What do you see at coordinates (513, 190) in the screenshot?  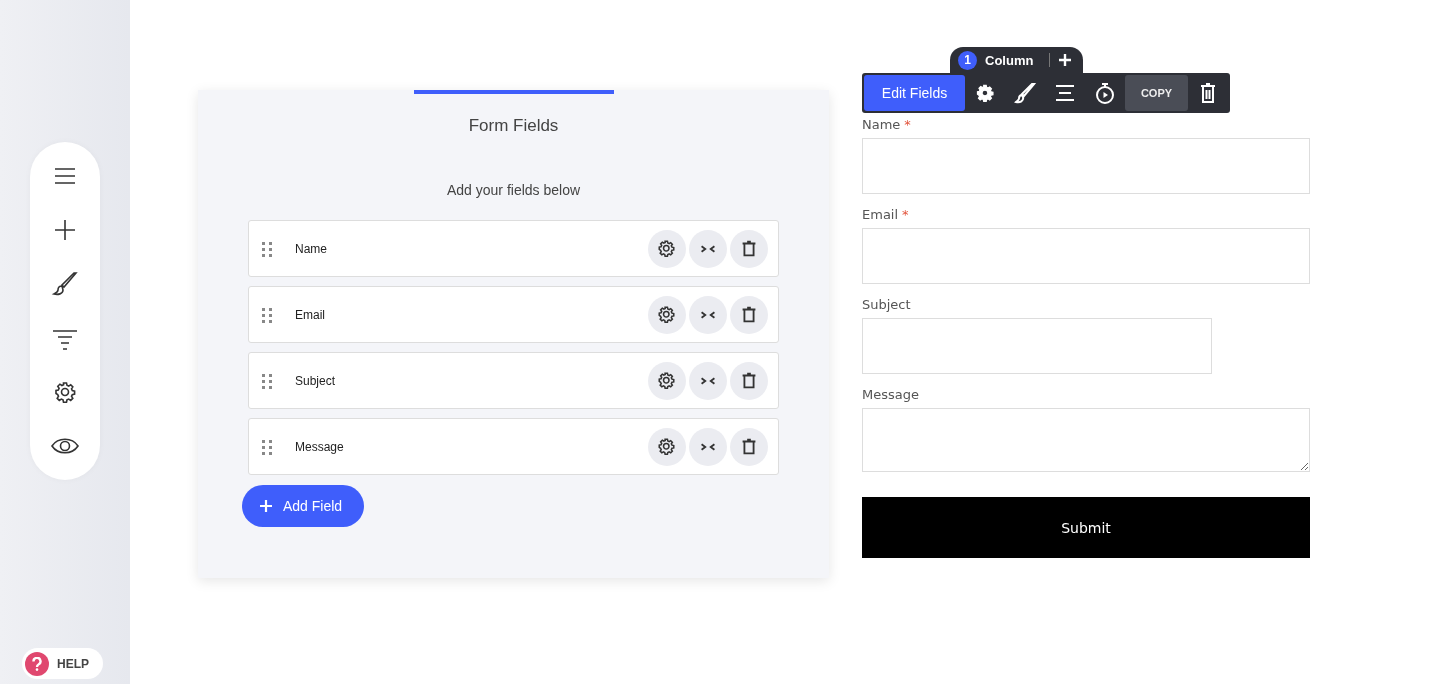 I see `panel-subtitle: Add your fields below` at bounding box center [513, 190].